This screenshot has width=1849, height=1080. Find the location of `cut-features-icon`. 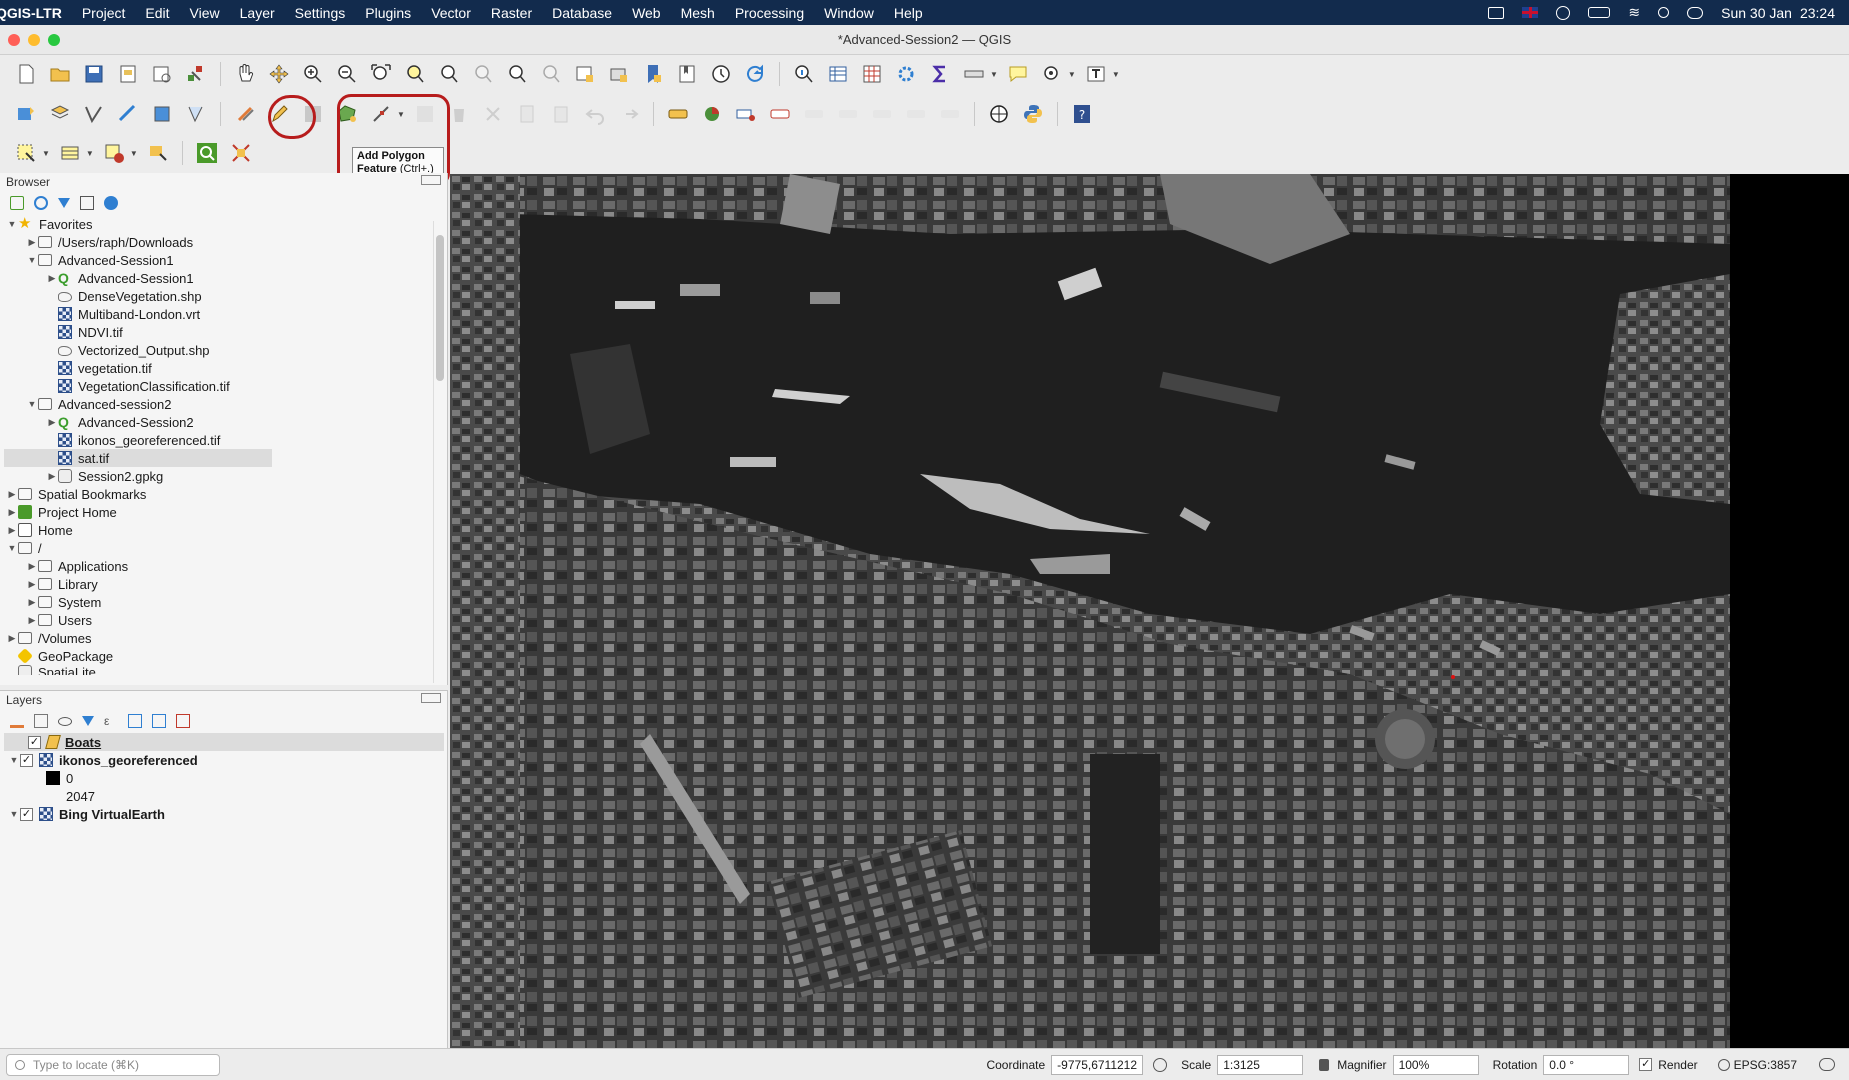

cut-features-icon is located at coordinates (493, 114).